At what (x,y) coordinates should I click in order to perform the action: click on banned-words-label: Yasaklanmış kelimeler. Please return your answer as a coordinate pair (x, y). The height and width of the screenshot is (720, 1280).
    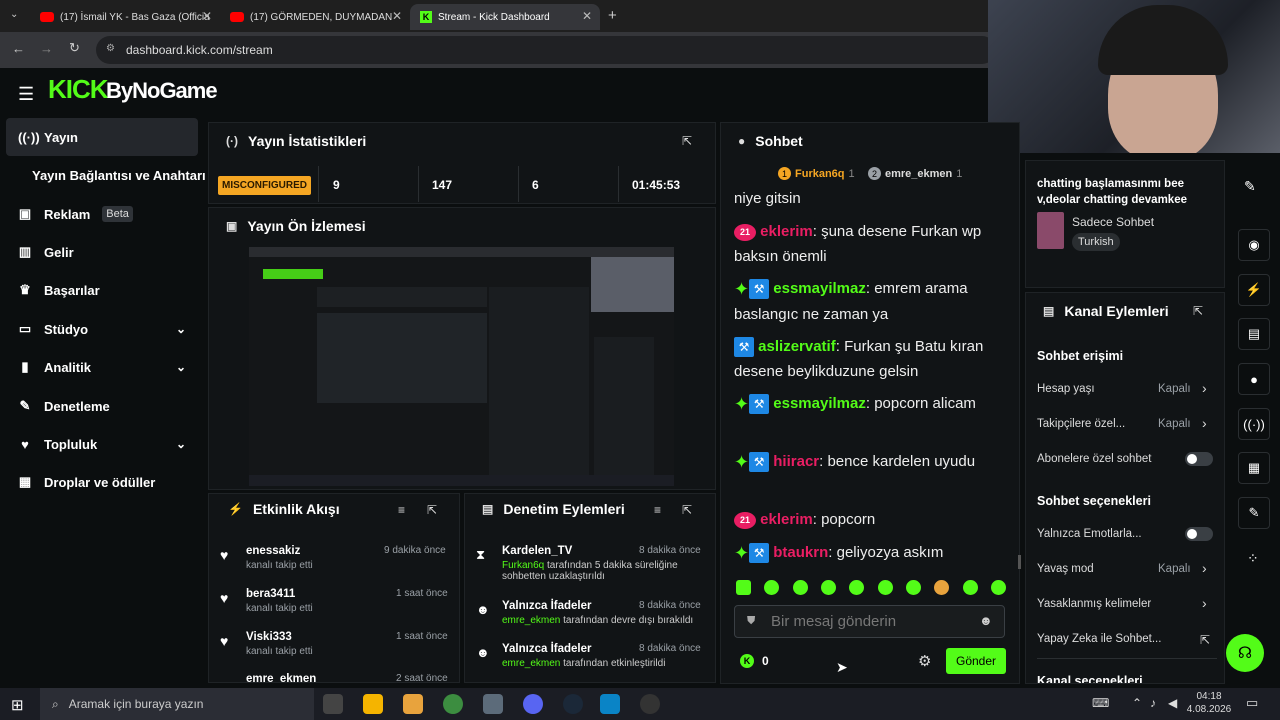
    Looking at the image, I should click on (1094, 604).